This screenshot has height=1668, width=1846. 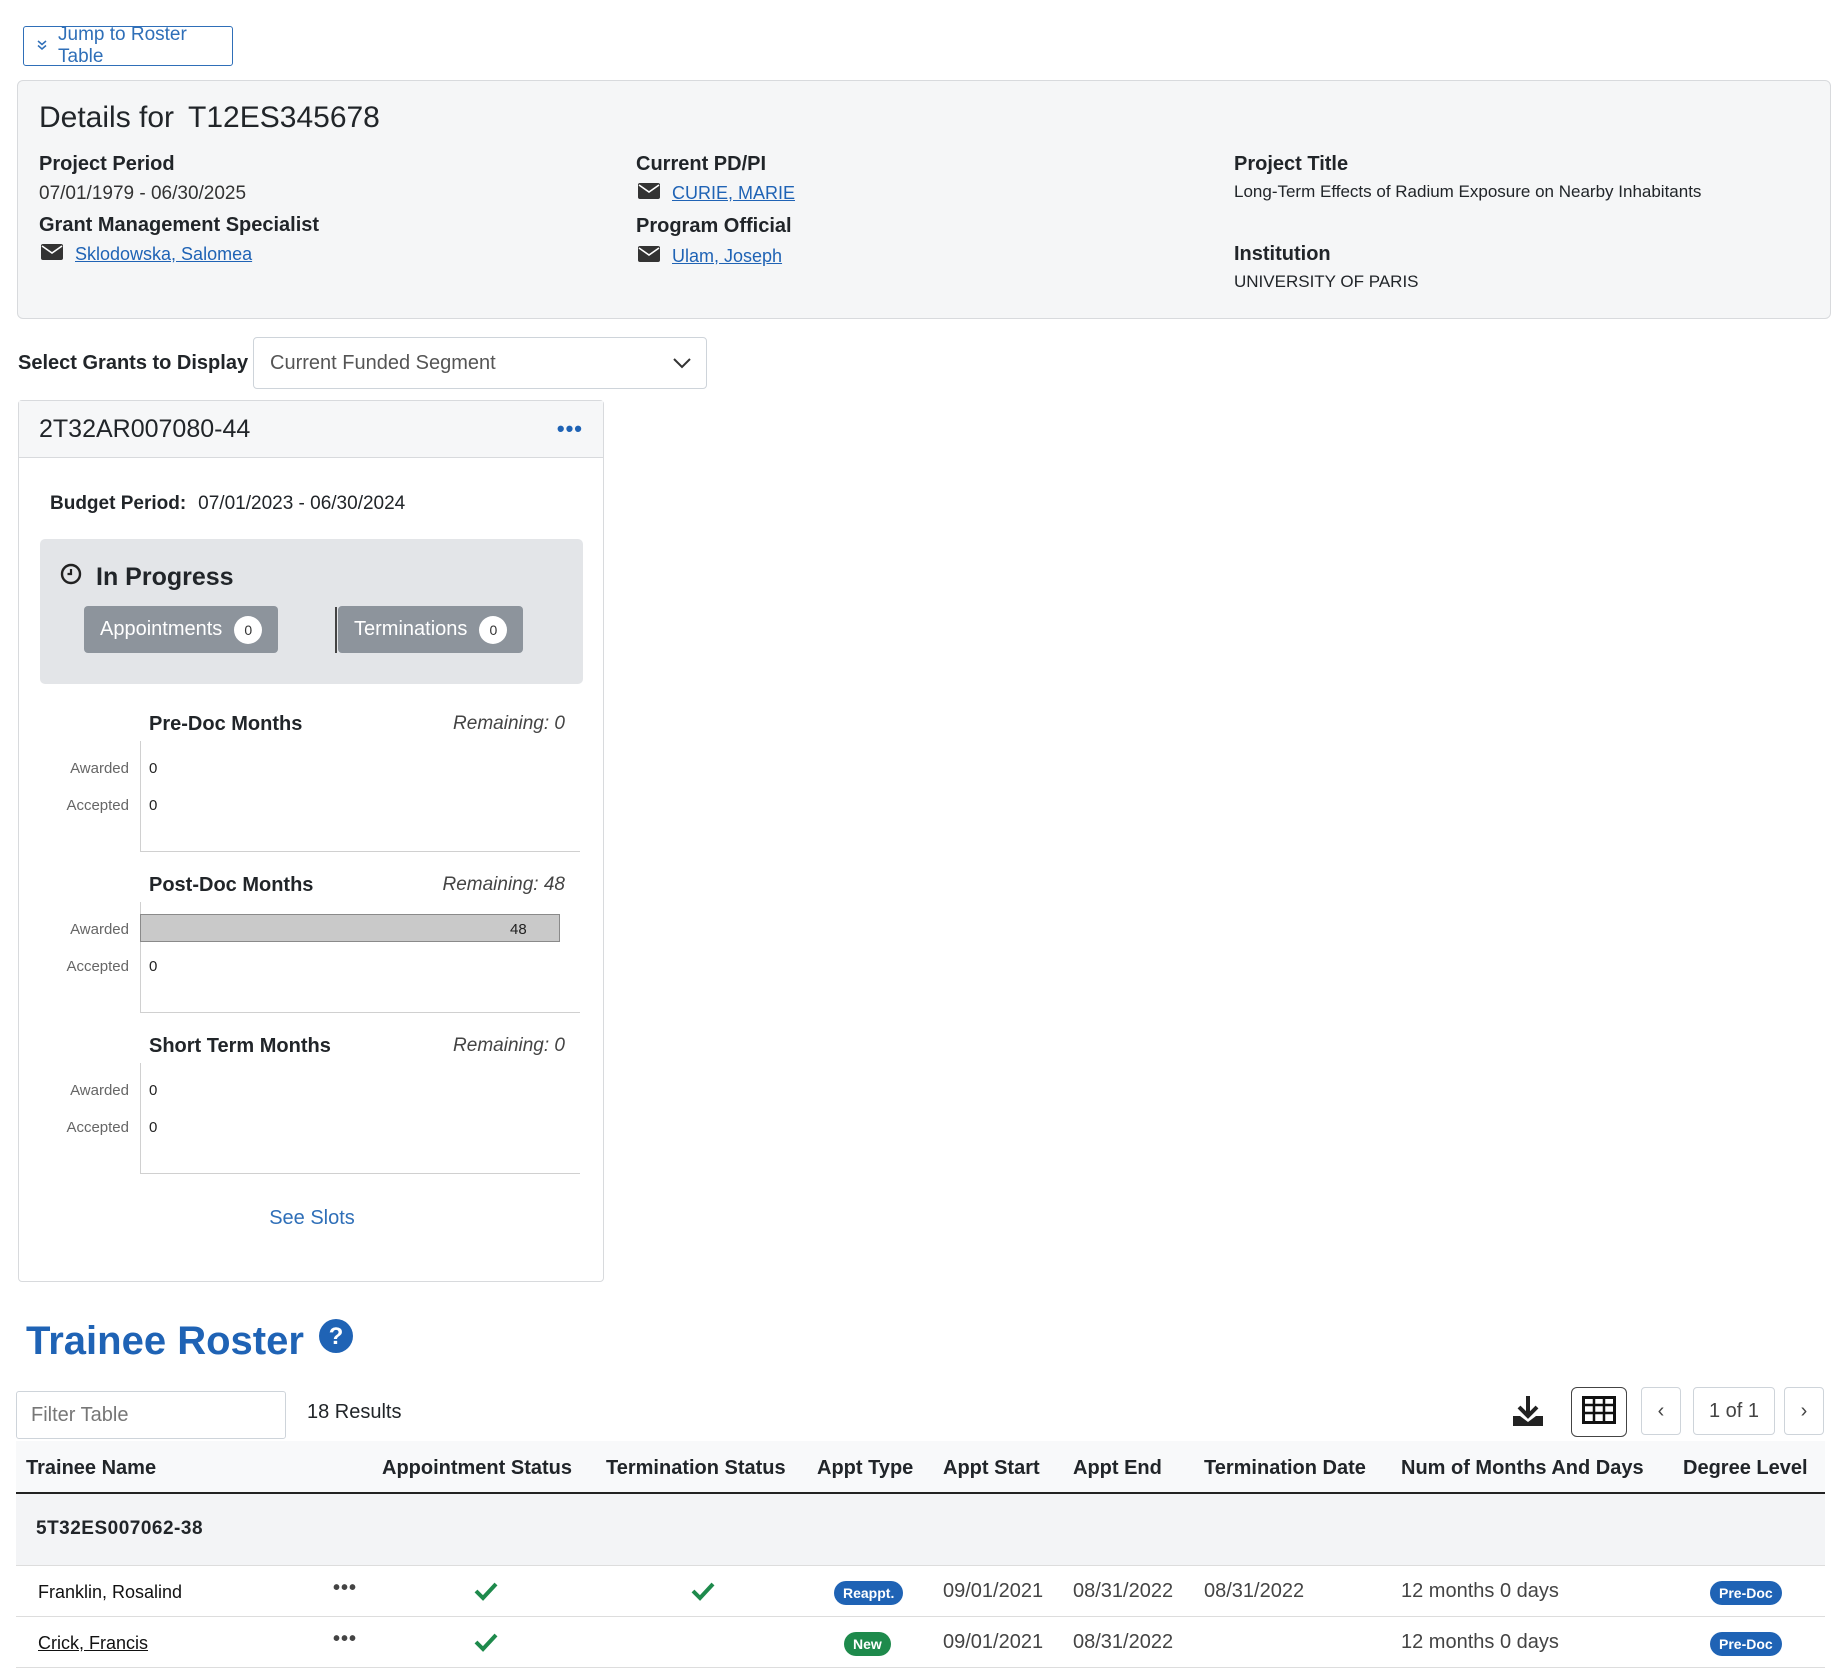 I want to click on pdpi-contact: CURIE, MARIE, so click(x=716, y=193).